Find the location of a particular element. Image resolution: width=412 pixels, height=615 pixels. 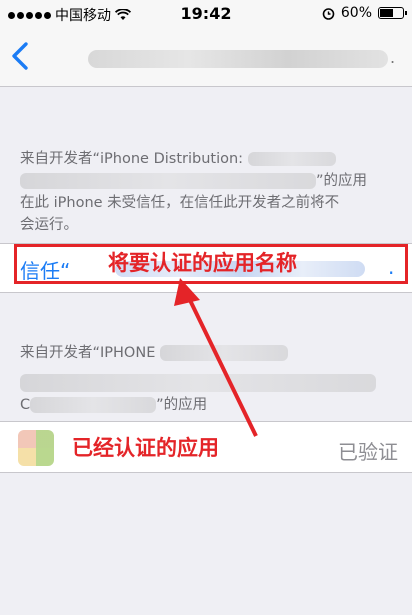

app-icon is located at coordinates (36, 448).